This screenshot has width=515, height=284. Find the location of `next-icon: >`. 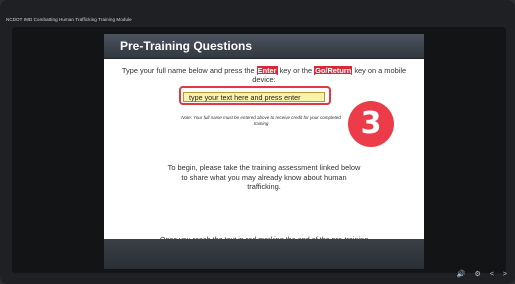

next-icon: > is located at coordinates (505, 274).